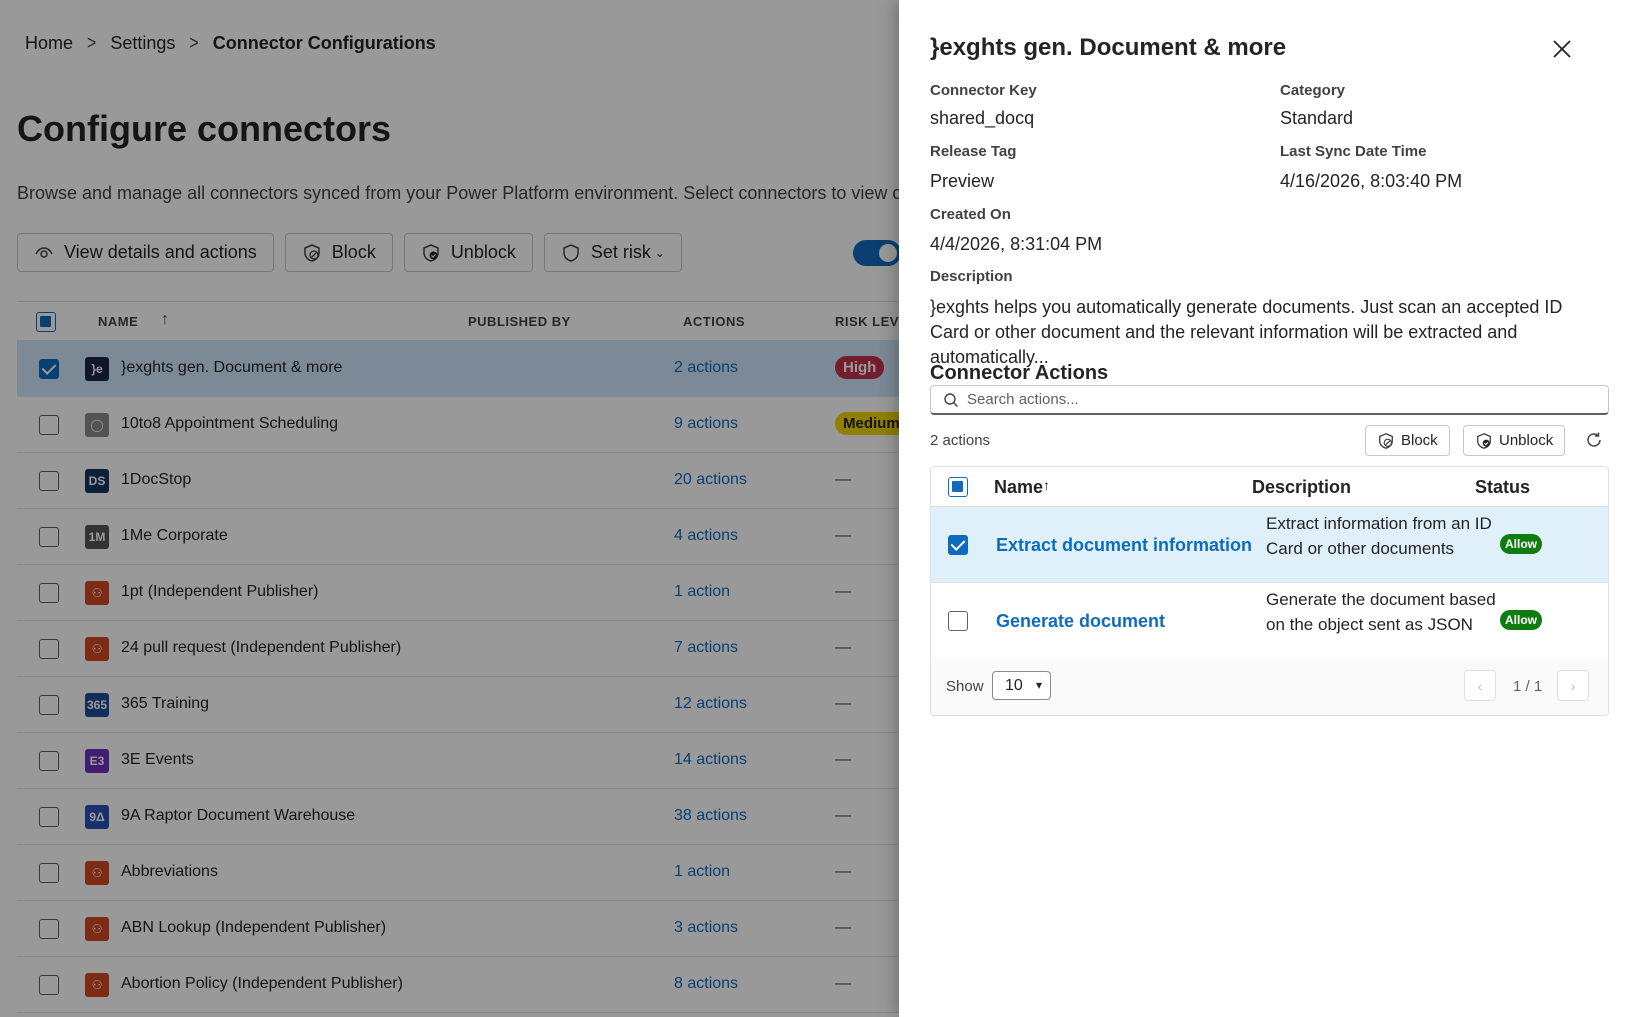  Describe the element at coordinates (1014, 685) in the screenshot. I see `page-size-value: 10` at that location.